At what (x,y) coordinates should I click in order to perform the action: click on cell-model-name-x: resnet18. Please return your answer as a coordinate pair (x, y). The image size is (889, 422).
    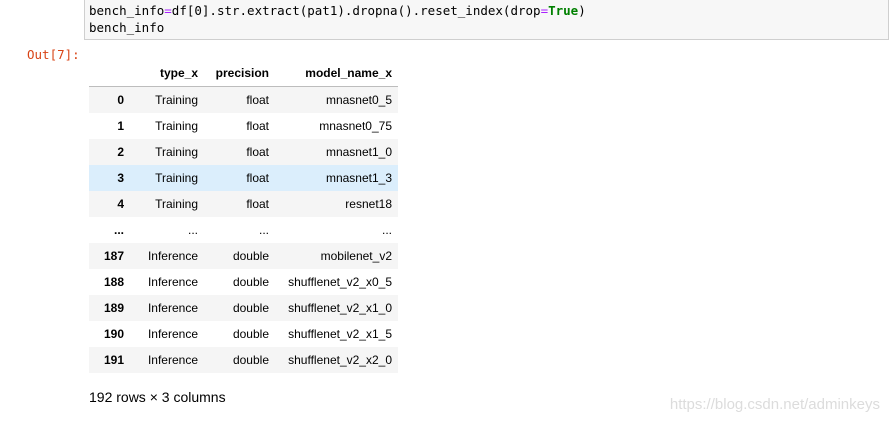
    Looking at the image, I should click on (368, 204).